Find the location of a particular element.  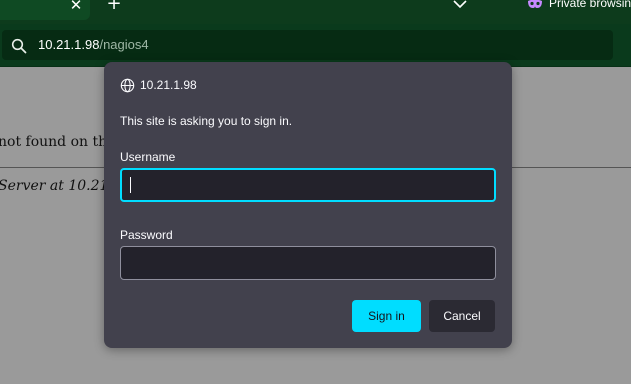

username-field is located at coordinates (308, 185).